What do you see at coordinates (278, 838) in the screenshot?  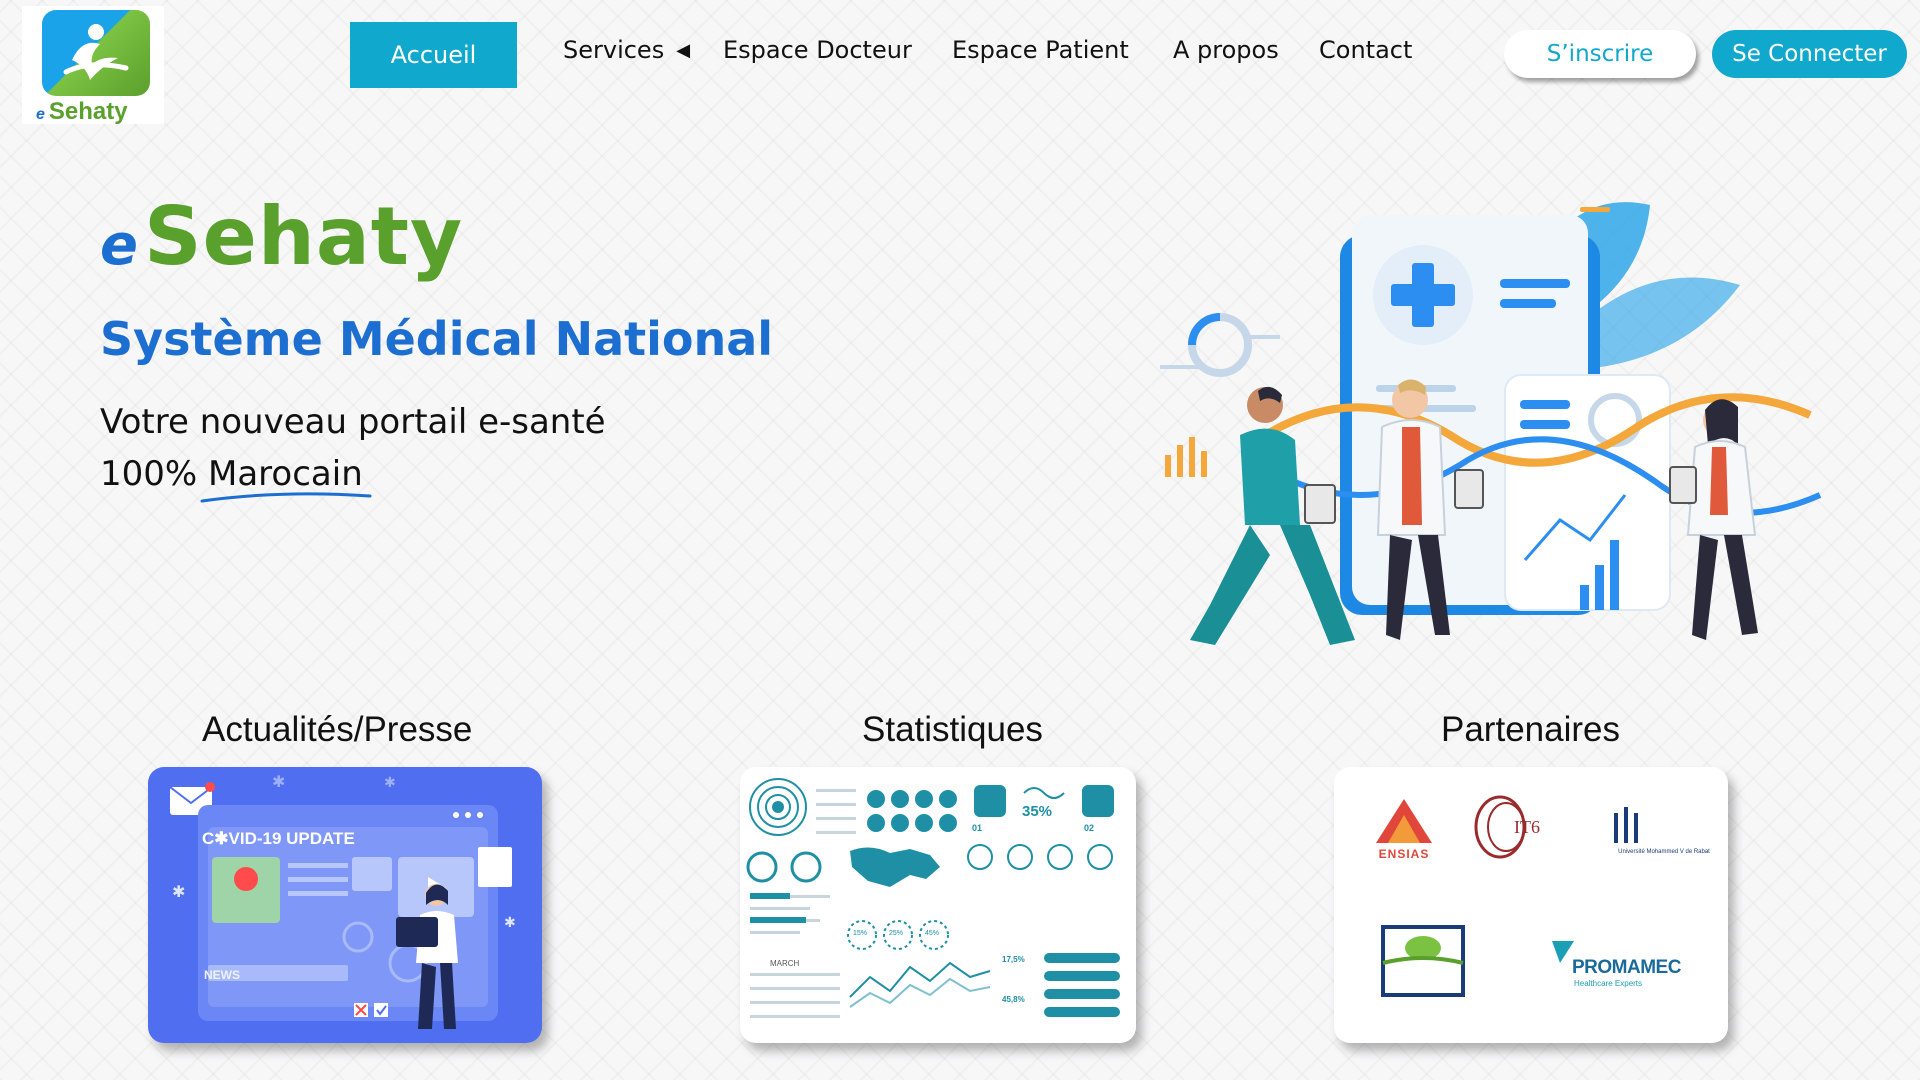 I see `news-card-title: C✱VID-19 UPDATE` at bounding box center [278, 838].